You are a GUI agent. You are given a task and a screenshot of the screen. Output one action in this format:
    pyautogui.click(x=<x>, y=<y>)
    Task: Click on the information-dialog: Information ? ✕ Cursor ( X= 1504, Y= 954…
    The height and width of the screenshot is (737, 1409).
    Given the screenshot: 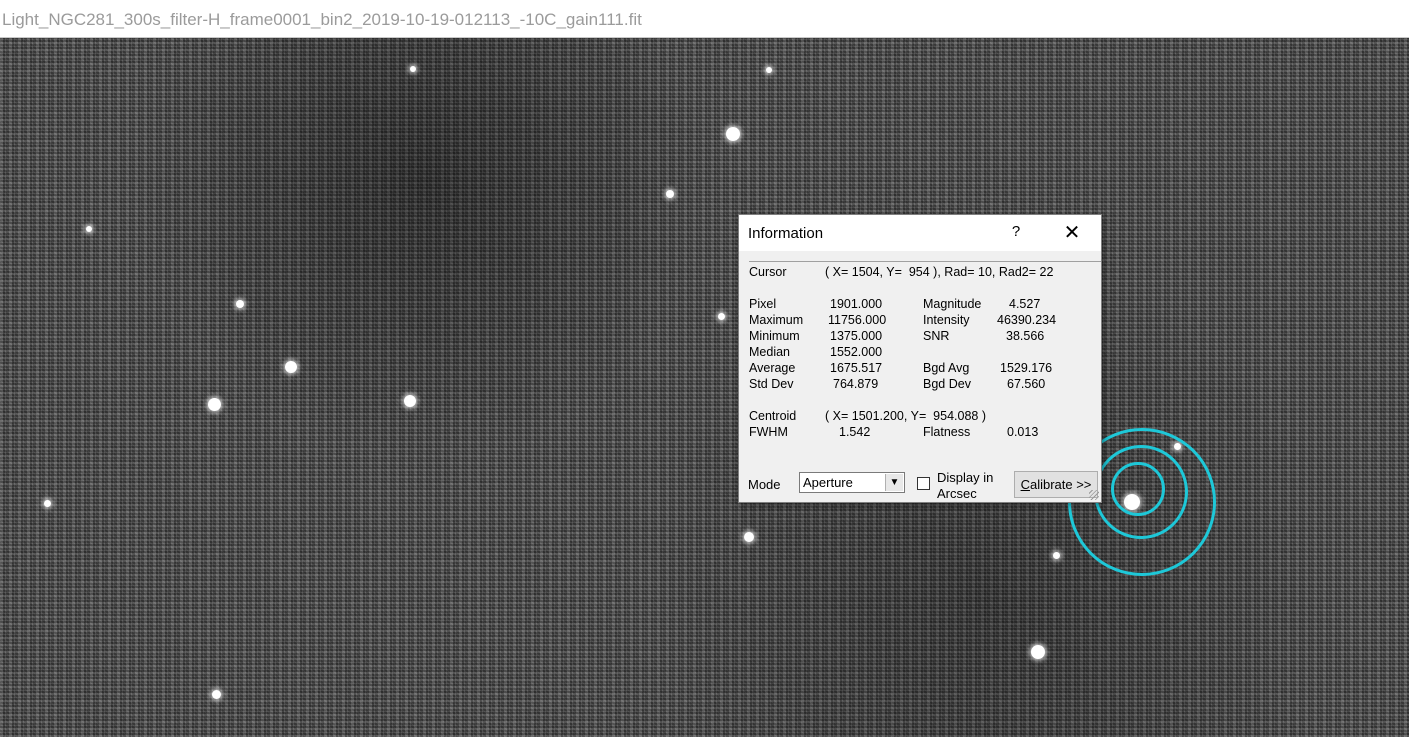 What is the action you would take?
    pyautogui.click(x=920, y=358)
    